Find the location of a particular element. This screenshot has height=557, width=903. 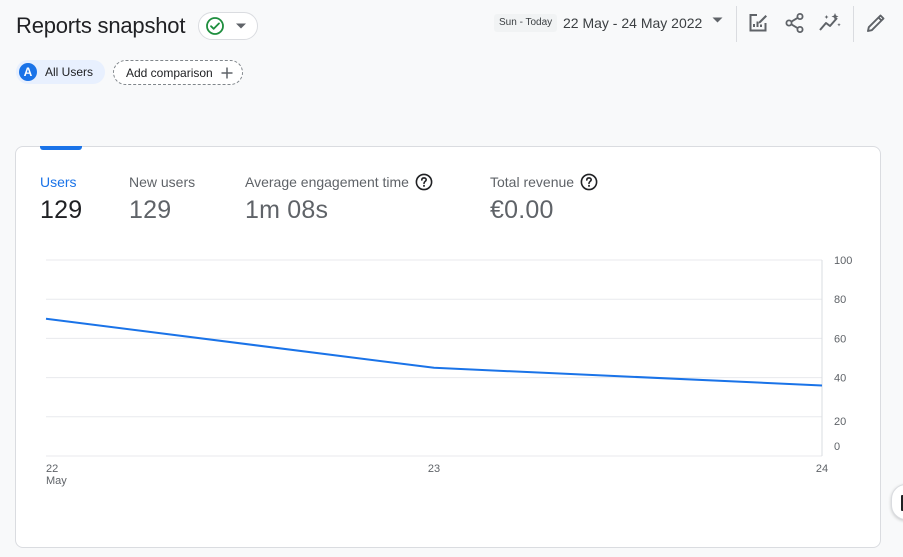

segment-letter-badge: A is located at coordinates (28, 72).